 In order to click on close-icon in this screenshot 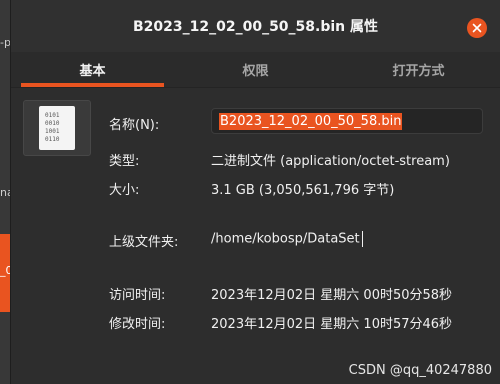, I will do `click(477, 28)`.